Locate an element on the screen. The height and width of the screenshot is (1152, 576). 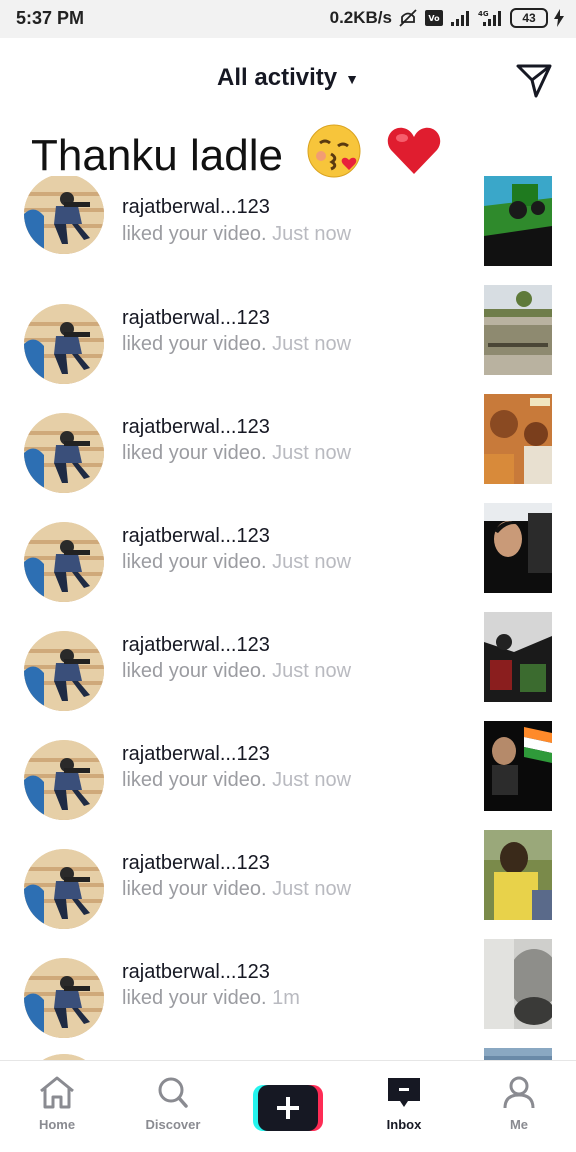
inbox-icon is located at coordinates (404, 1092).